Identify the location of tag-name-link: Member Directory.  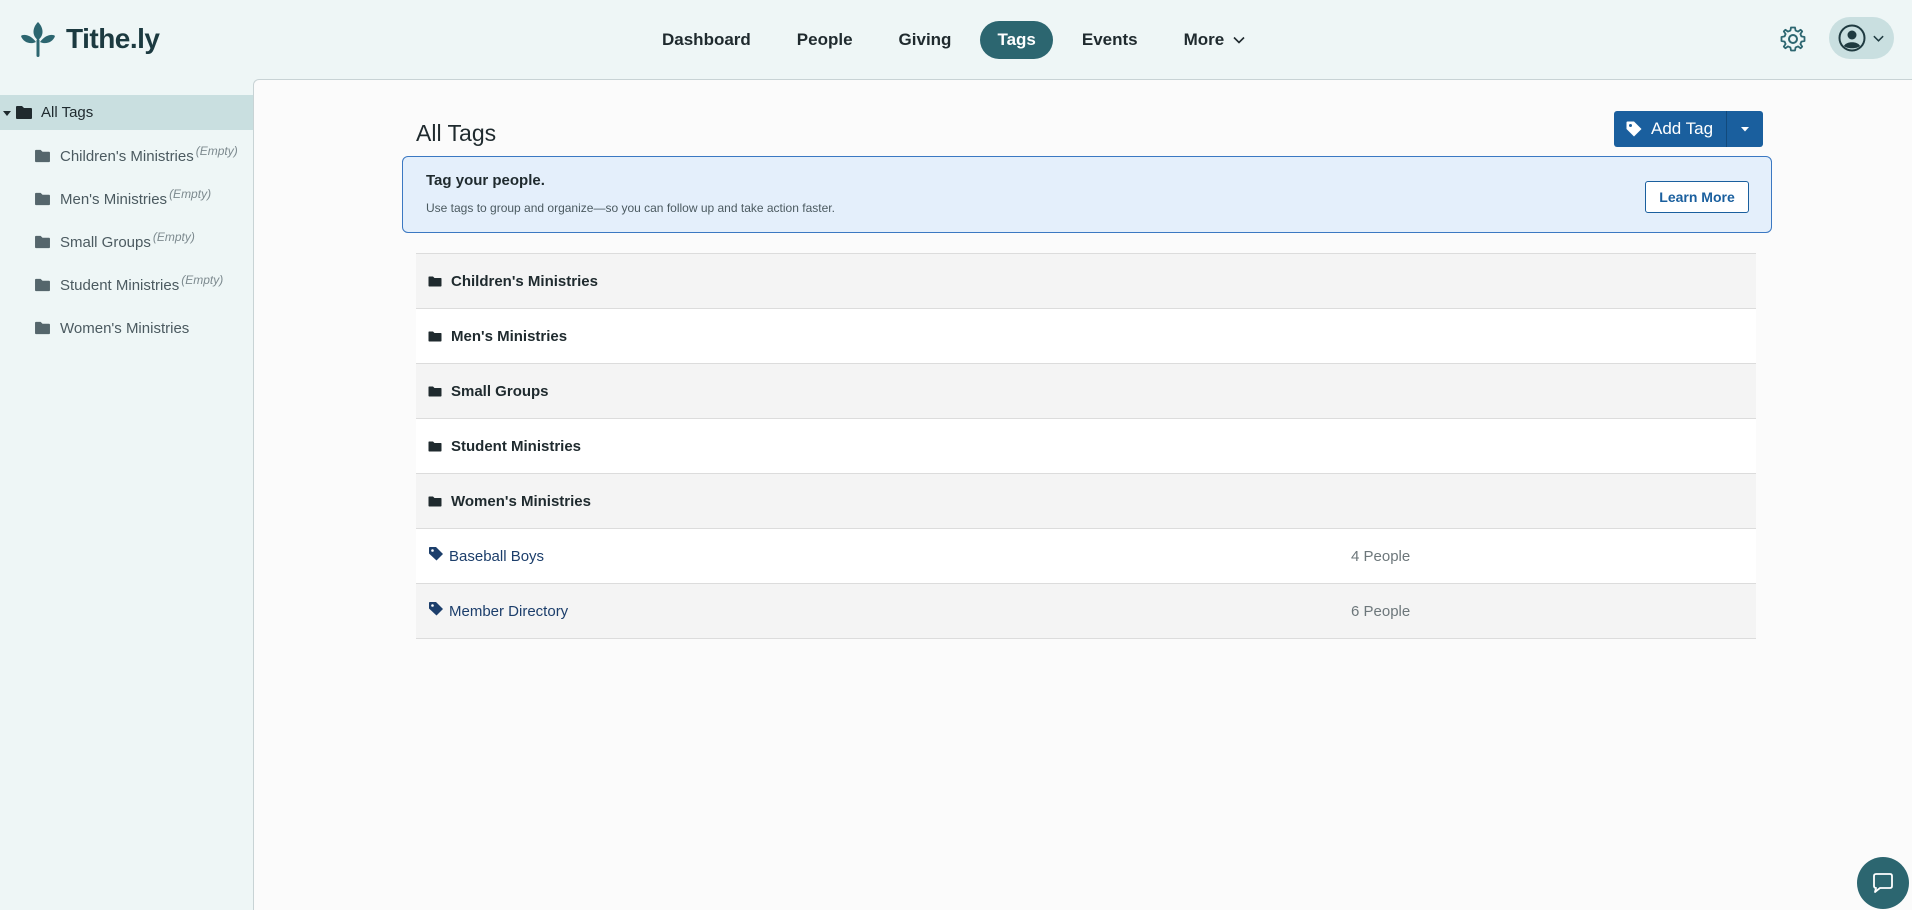
(508, 611).